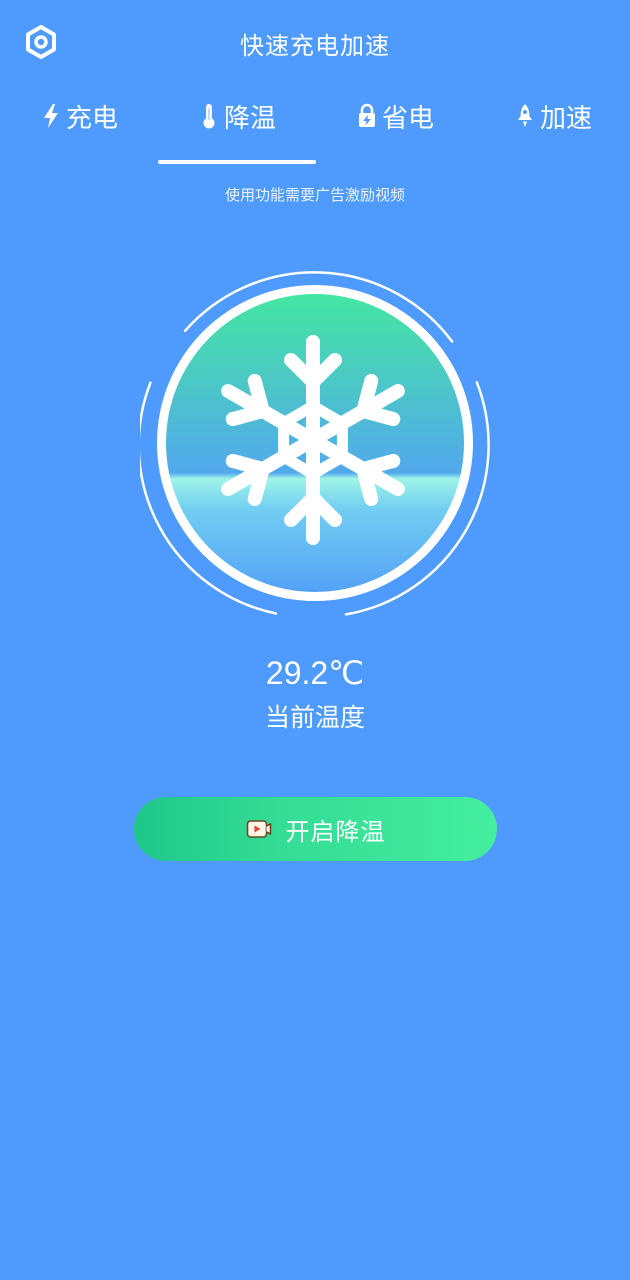  I want to click on tab-label: 加速, so click(565, 119).